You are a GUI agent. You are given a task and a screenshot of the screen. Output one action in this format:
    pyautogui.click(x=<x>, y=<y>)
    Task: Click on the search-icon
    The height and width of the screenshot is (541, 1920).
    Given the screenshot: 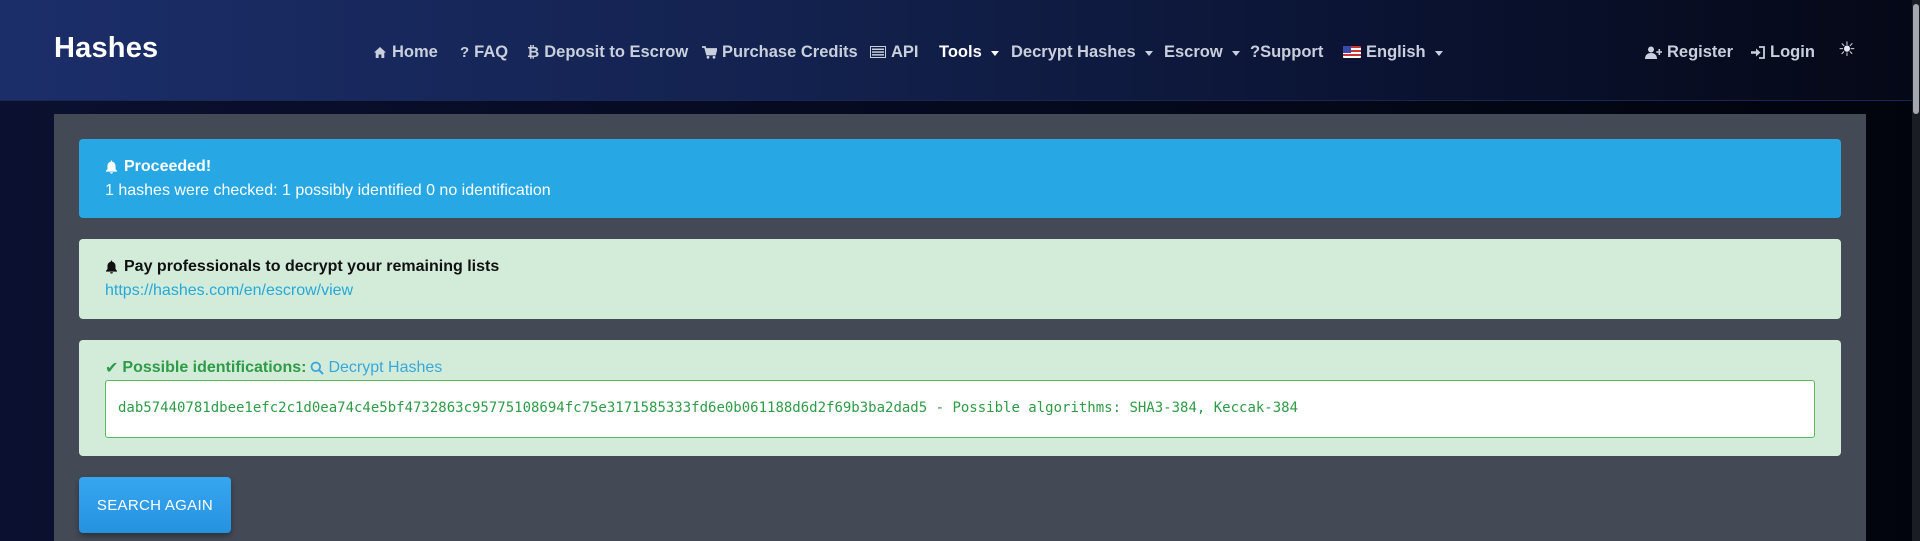 What is the action you would take?
    pyautogui.click(x=318, y=368)
    